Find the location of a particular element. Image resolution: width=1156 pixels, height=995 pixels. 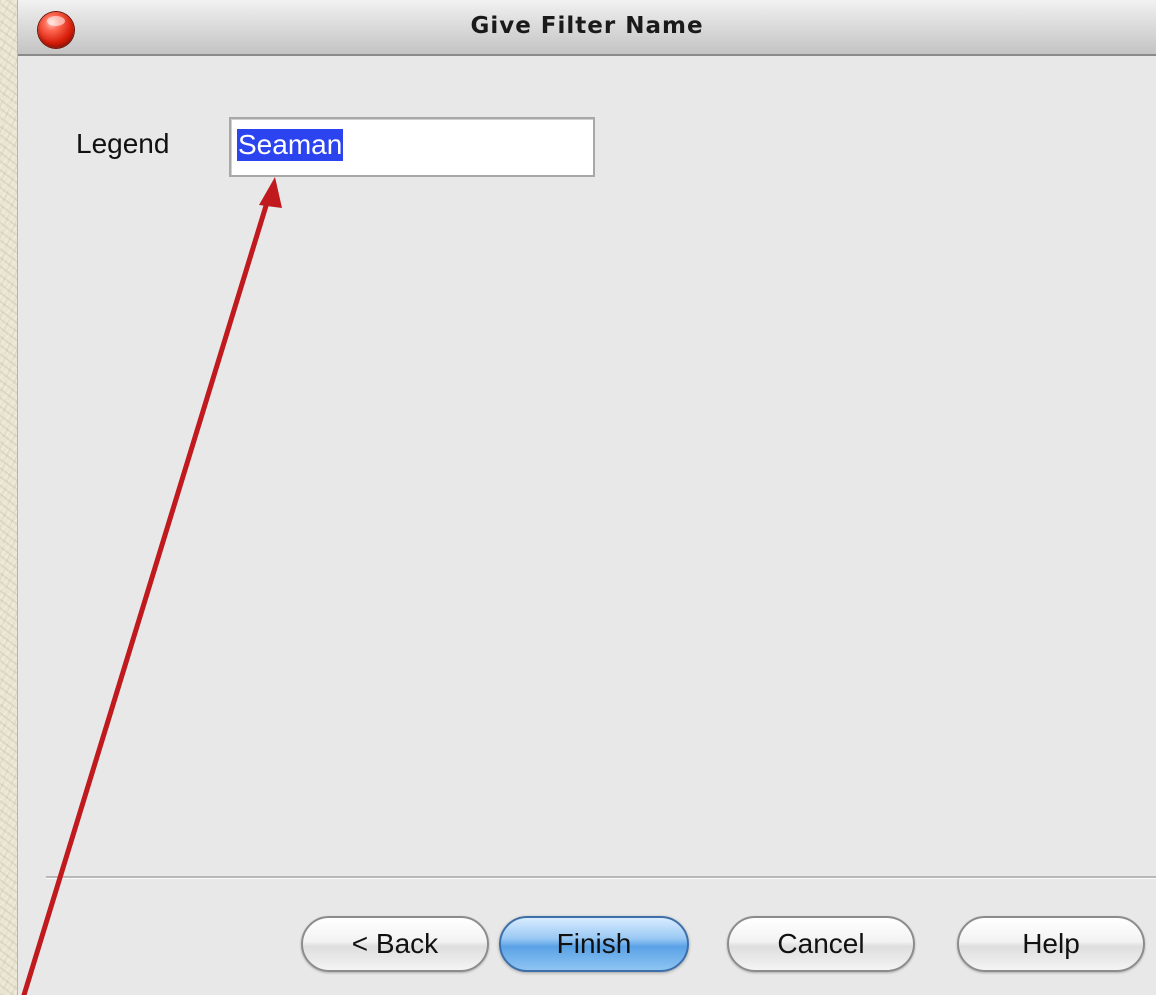

back-button: < Back is located at coordinates (395, 944).